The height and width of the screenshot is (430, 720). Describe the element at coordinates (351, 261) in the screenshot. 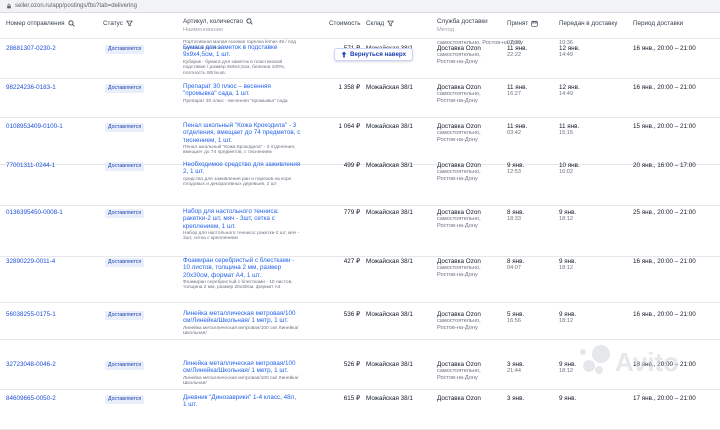

I see `cost-value: 427 ₽` at that location.